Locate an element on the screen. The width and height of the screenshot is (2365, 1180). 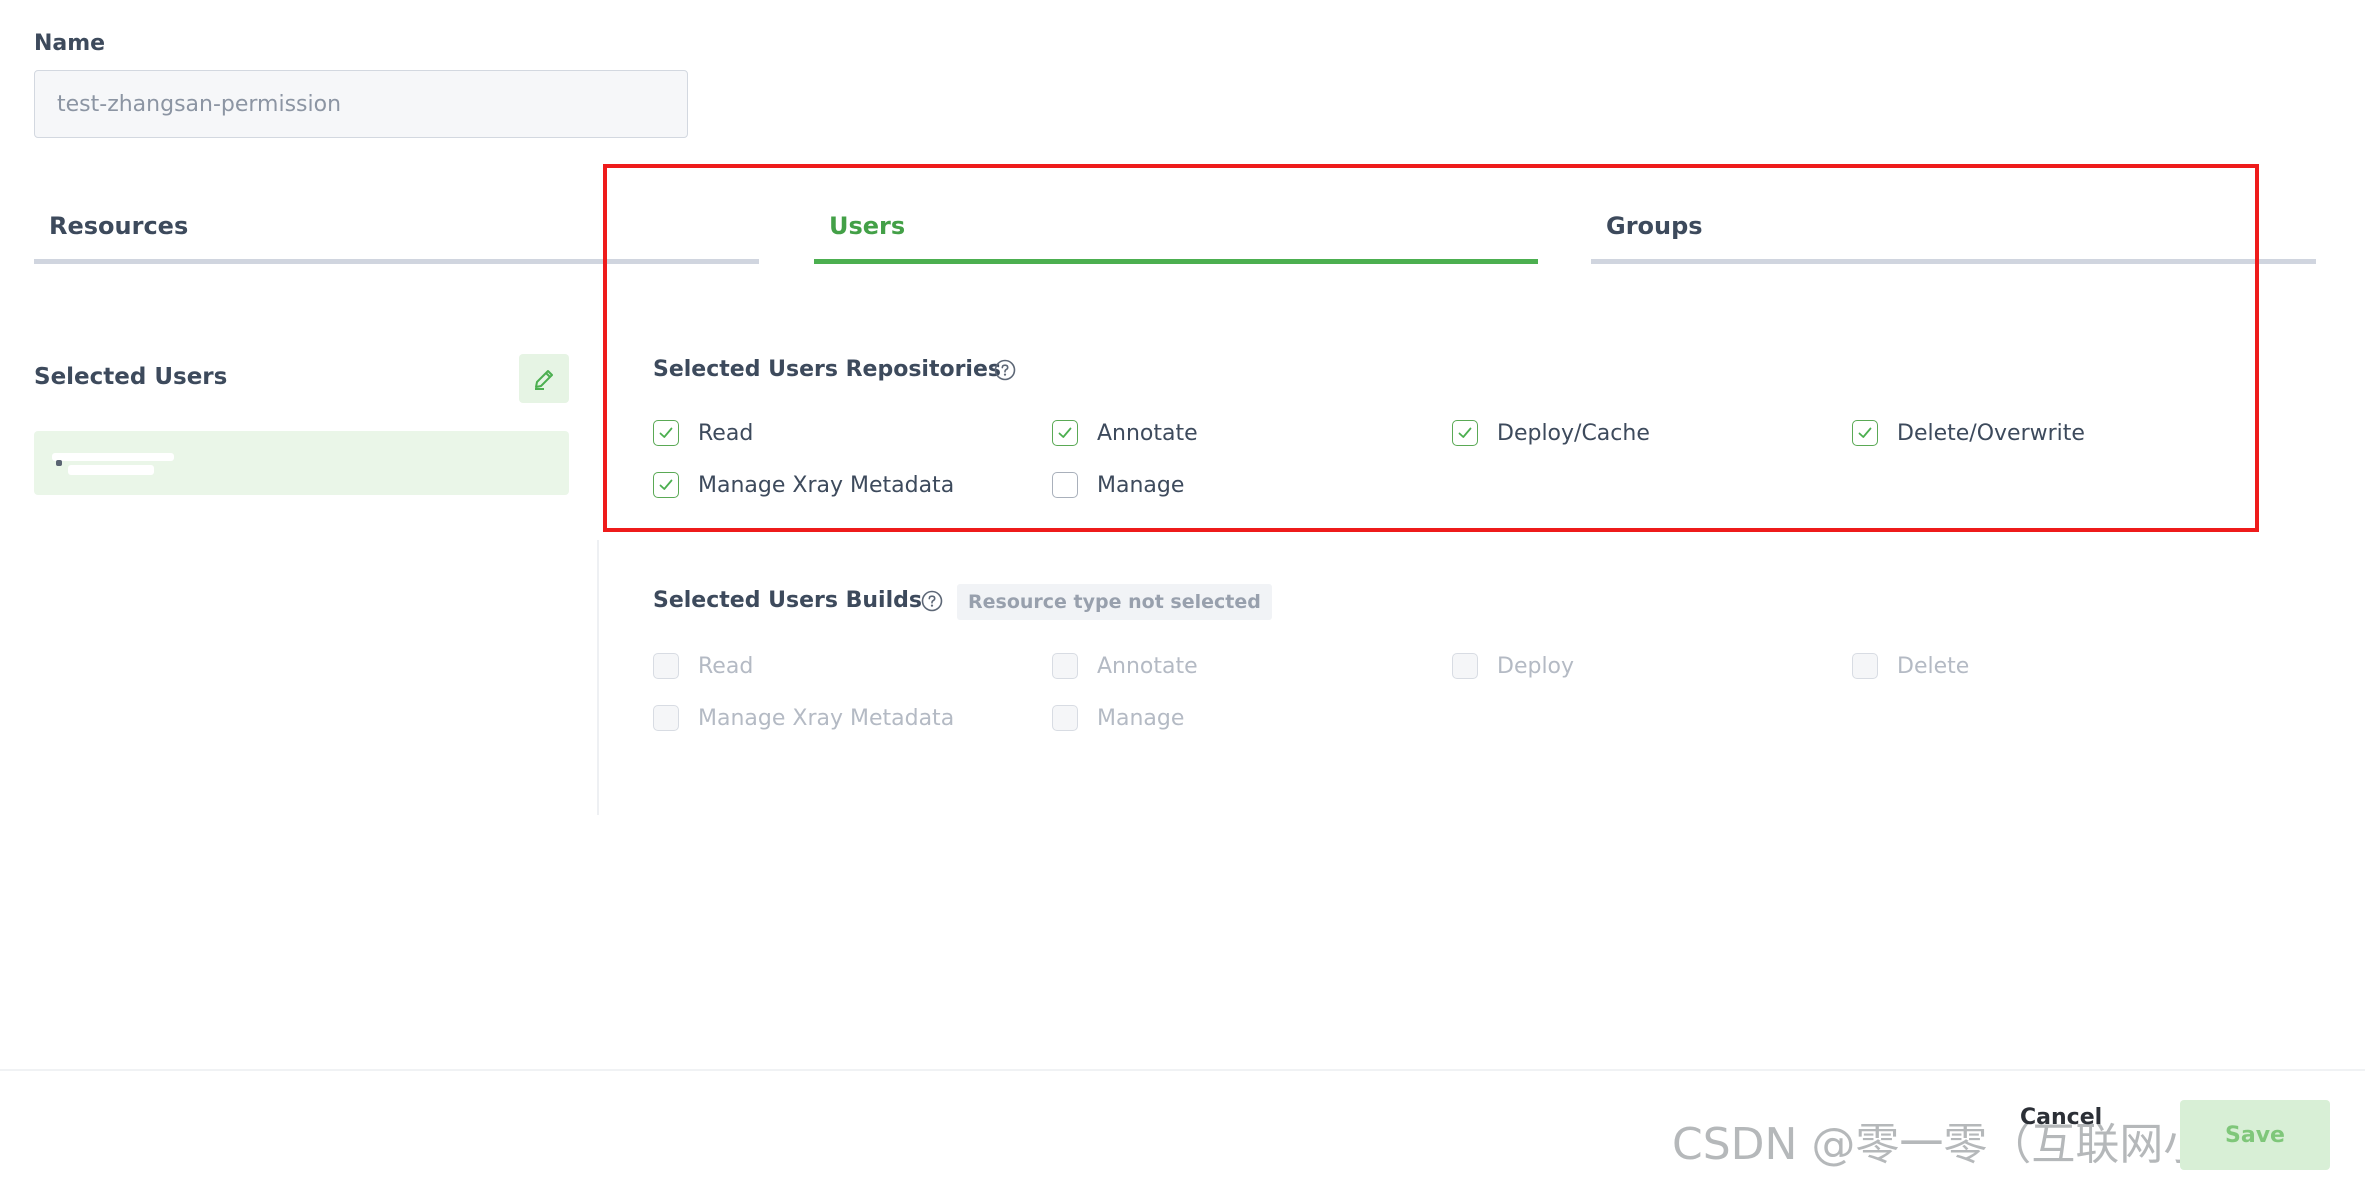
build-permission-checkbox: Delete is located at coordinates (1910, 666).